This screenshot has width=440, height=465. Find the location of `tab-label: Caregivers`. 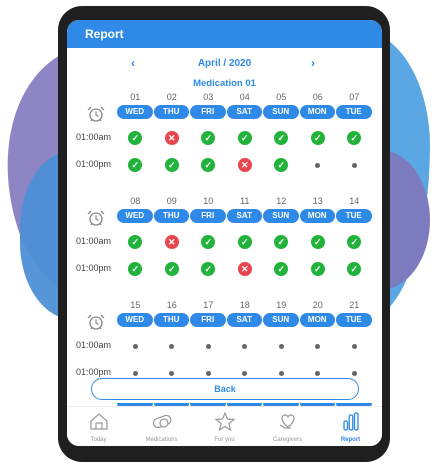

tab-label: Caregivers is located at coordinates (287, 440).